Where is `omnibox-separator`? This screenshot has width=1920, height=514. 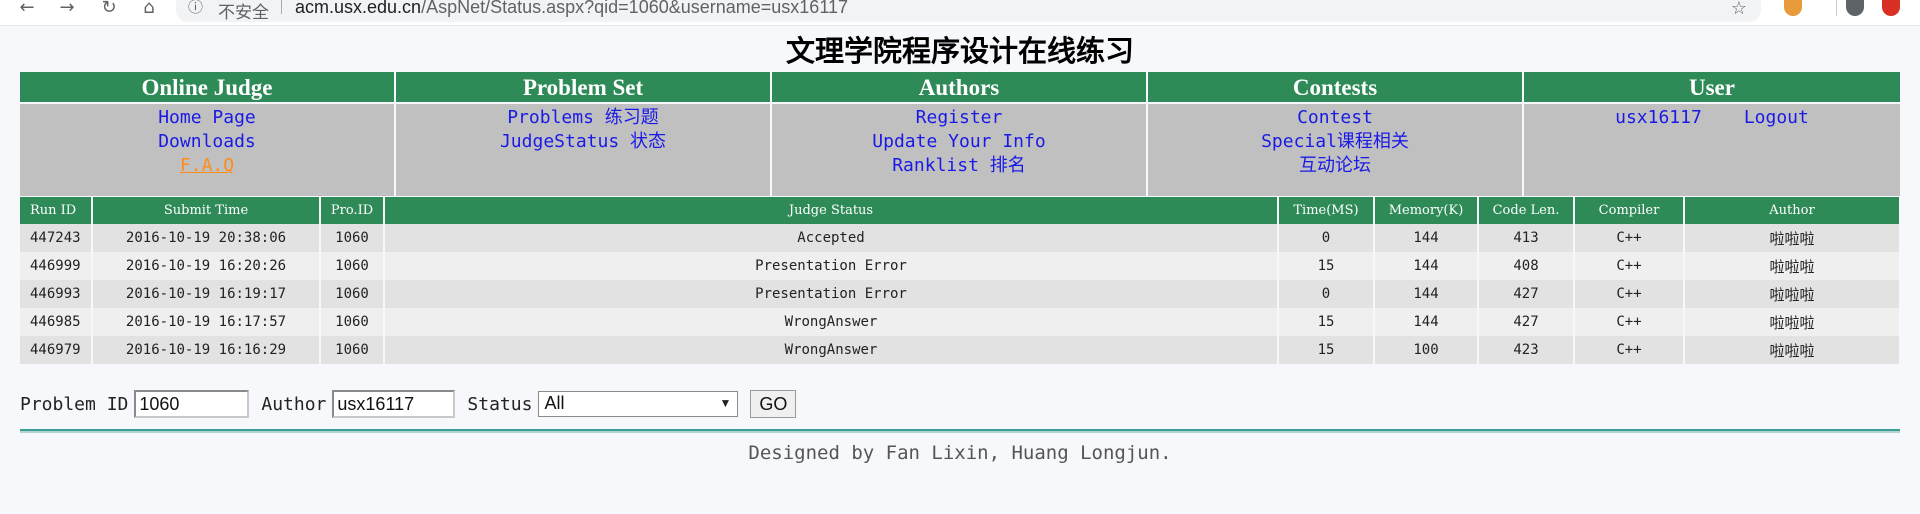 omnibox-separator is located at coordinates (281, 7).